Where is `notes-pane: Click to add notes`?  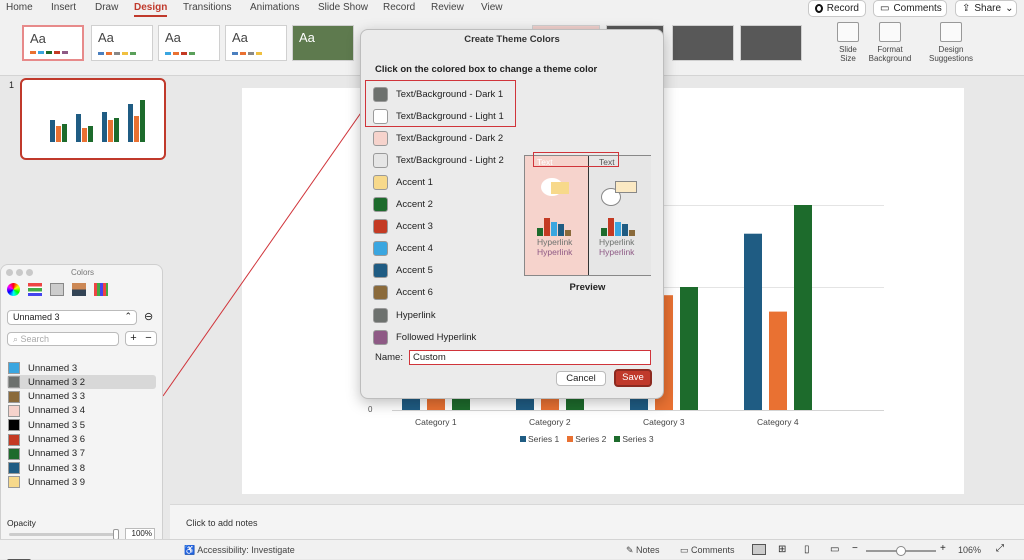 notes-pane: Click to add notes is located at coordinates (597, 521).